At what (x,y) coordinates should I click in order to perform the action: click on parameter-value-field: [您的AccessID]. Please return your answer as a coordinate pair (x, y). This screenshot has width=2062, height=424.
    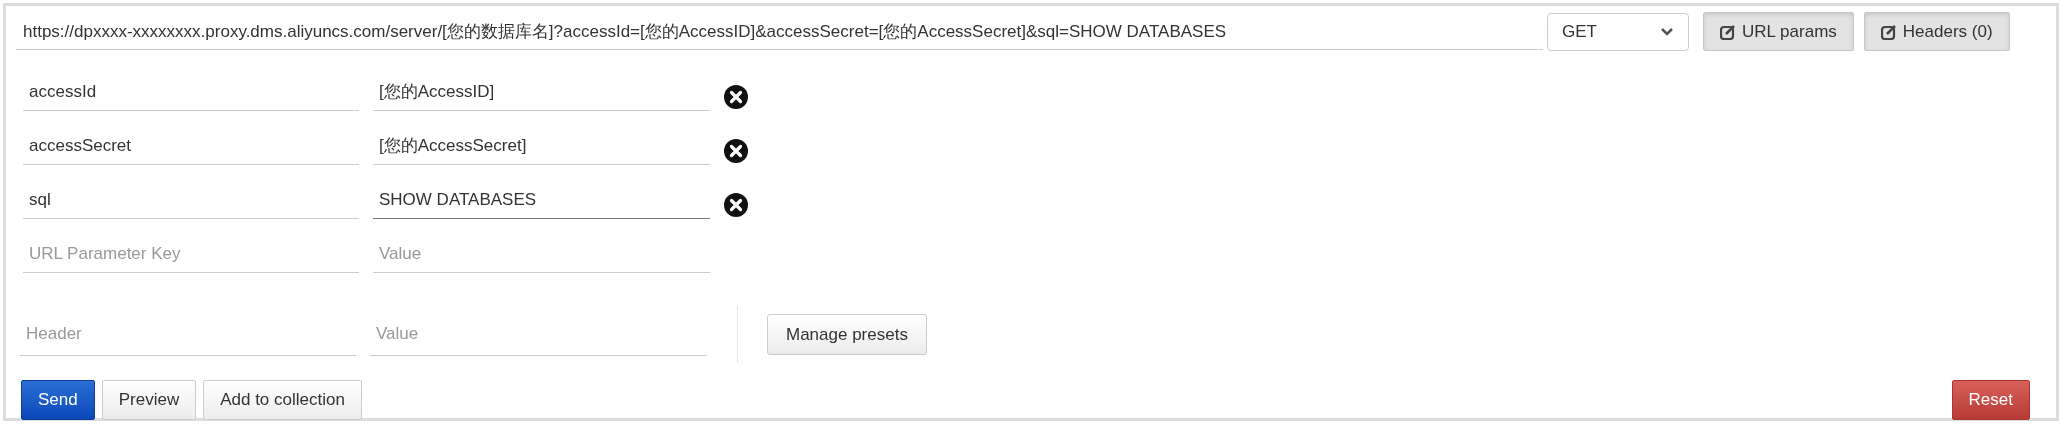
    Looking at the image, I should click on (541, 92).